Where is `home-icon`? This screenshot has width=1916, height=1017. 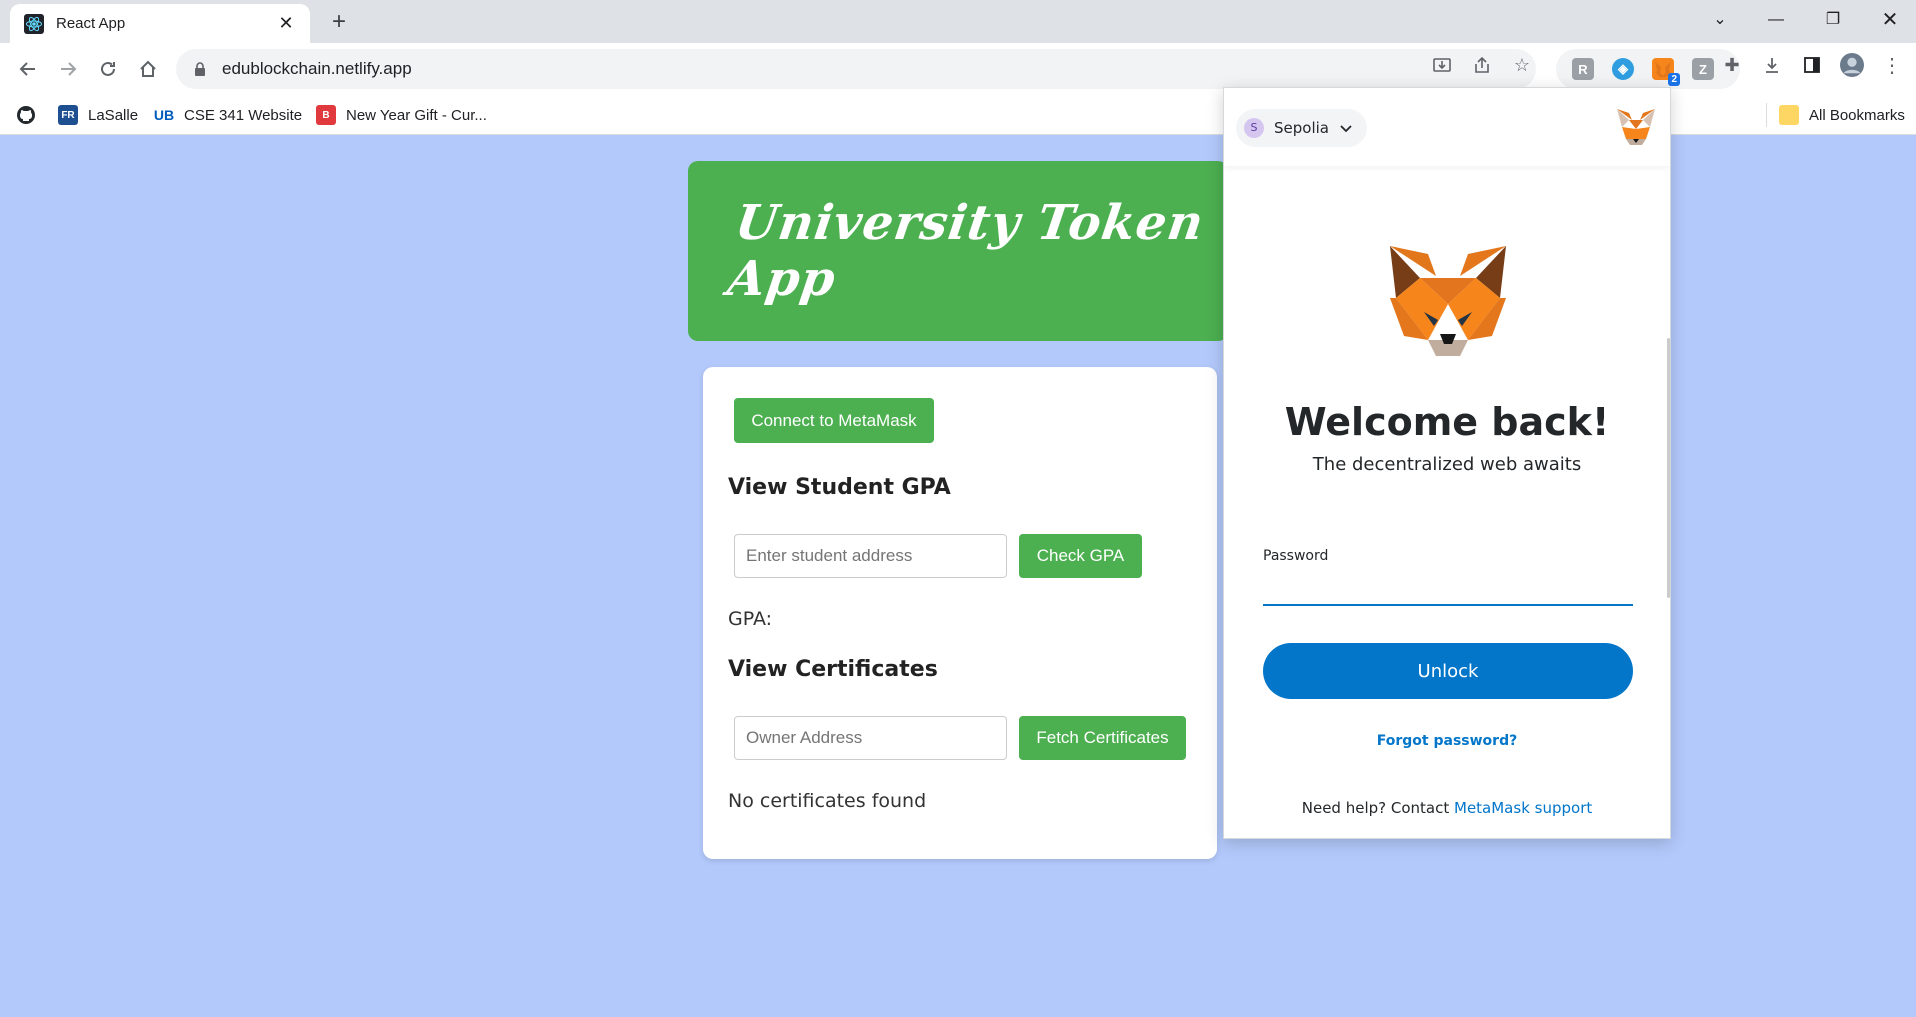 home-icon is located at coordinates (148, 68).